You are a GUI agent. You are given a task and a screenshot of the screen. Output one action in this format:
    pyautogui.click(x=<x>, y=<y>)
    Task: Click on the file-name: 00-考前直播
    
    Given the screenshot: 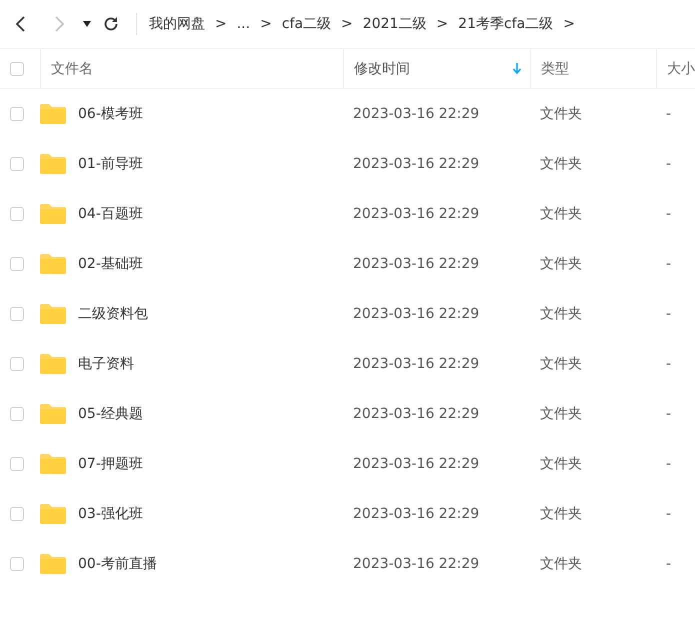 What is the action you would take?
    pyautogui.click(x=117, y=564)
    